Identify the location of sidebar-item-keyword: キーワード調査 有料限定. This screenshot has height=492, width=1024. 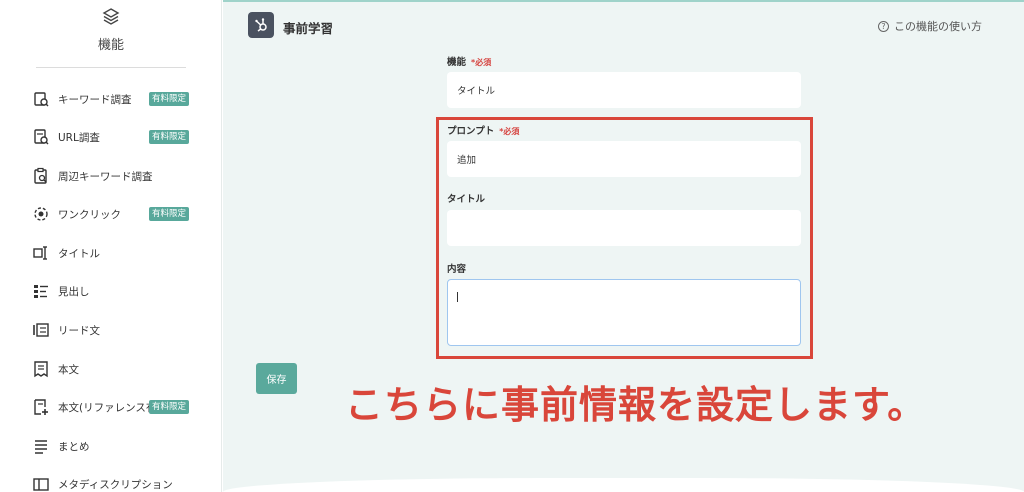
(117, 99).